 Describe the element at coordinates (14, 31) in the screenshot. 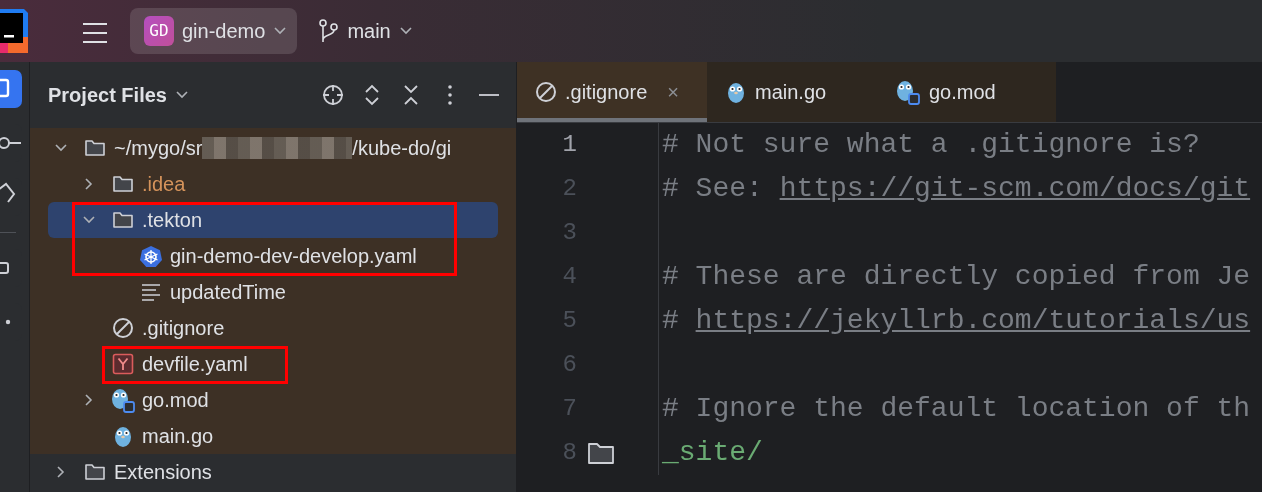

I see `app-logo-icon` at that location.